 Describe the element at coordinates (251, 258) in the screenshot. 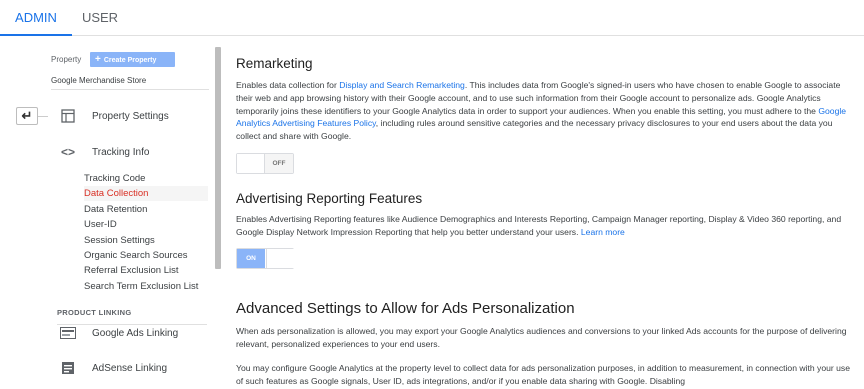

I see `toggle-state-label: ON` at that location.